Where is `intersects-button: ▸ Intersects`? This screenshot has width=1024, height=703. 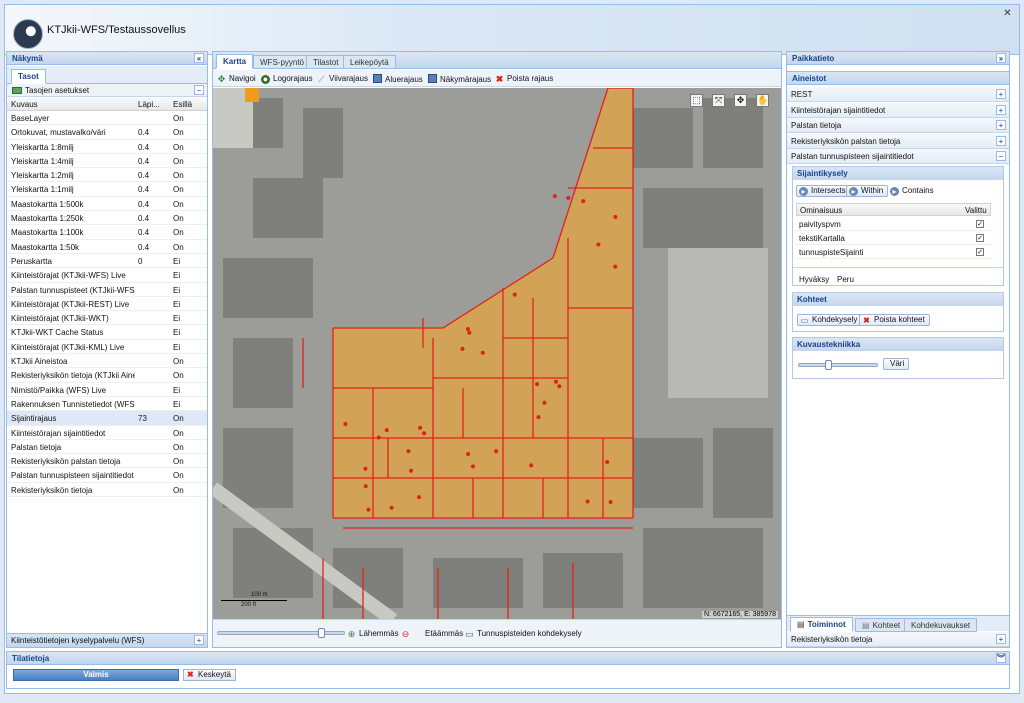 intersects-button: ▸ Intersects is located at coordinates (823, 191).